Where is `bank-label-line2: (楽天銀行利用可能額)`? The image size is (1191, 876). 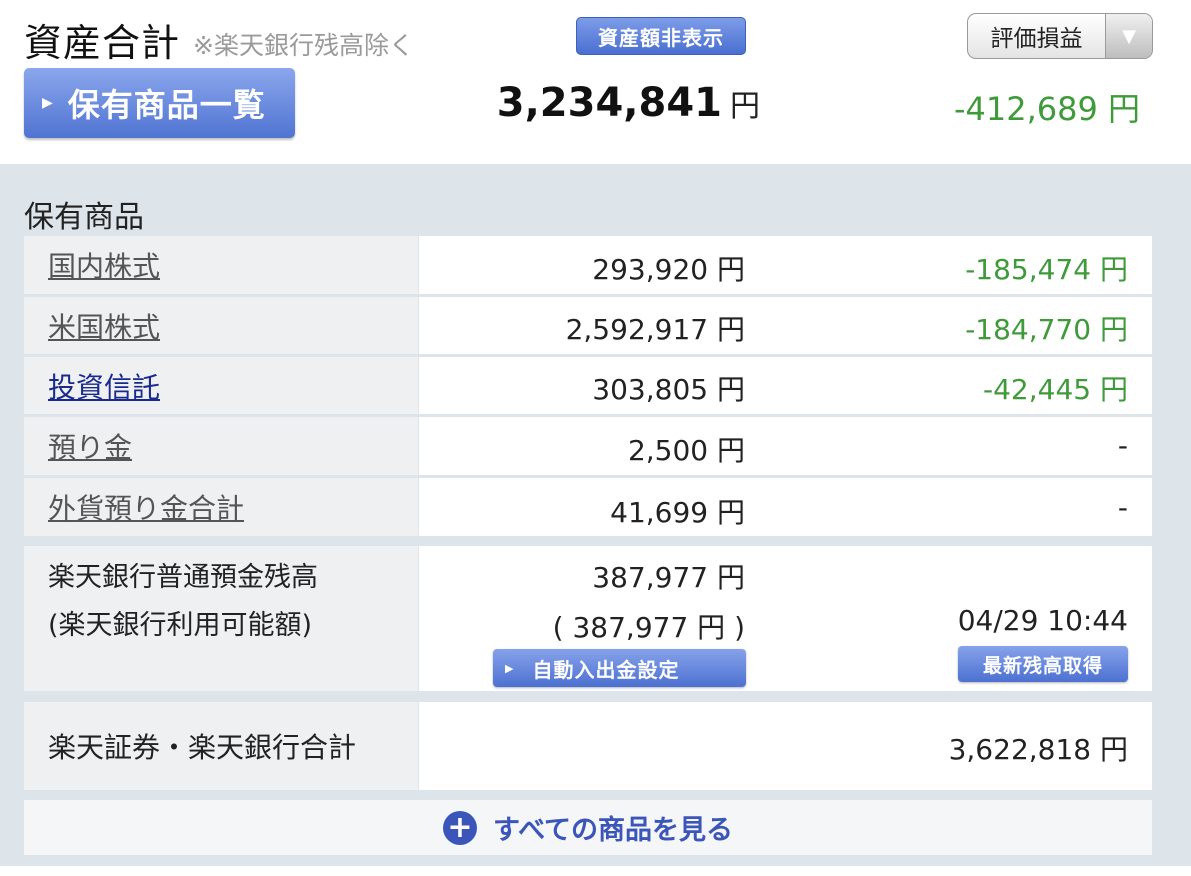
bank-label-line2: (楽天銀行利用可能額) is located at coordinates (180, 625).